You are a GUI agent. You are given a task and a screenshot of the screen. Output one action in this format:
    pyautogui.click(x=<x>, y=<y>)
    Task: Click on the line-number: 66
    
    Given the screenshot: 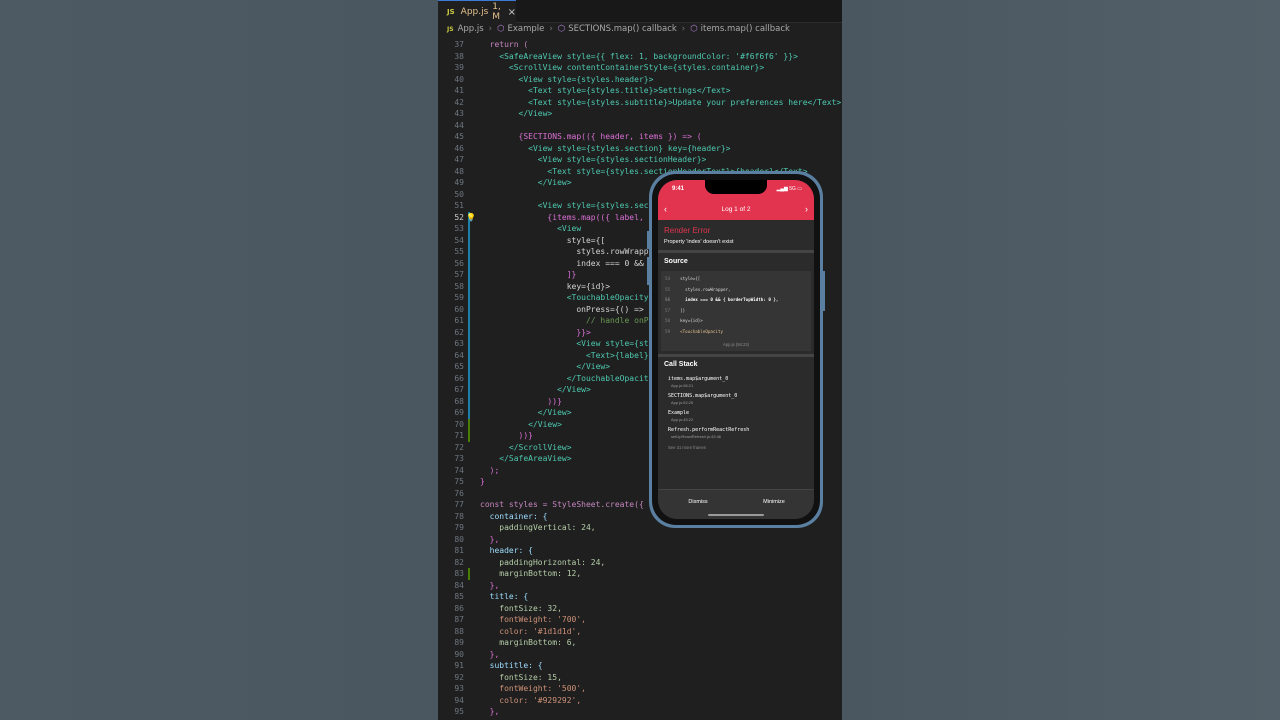 What is the action you would take?
    pyautogui.click(x=459, y=378)
    